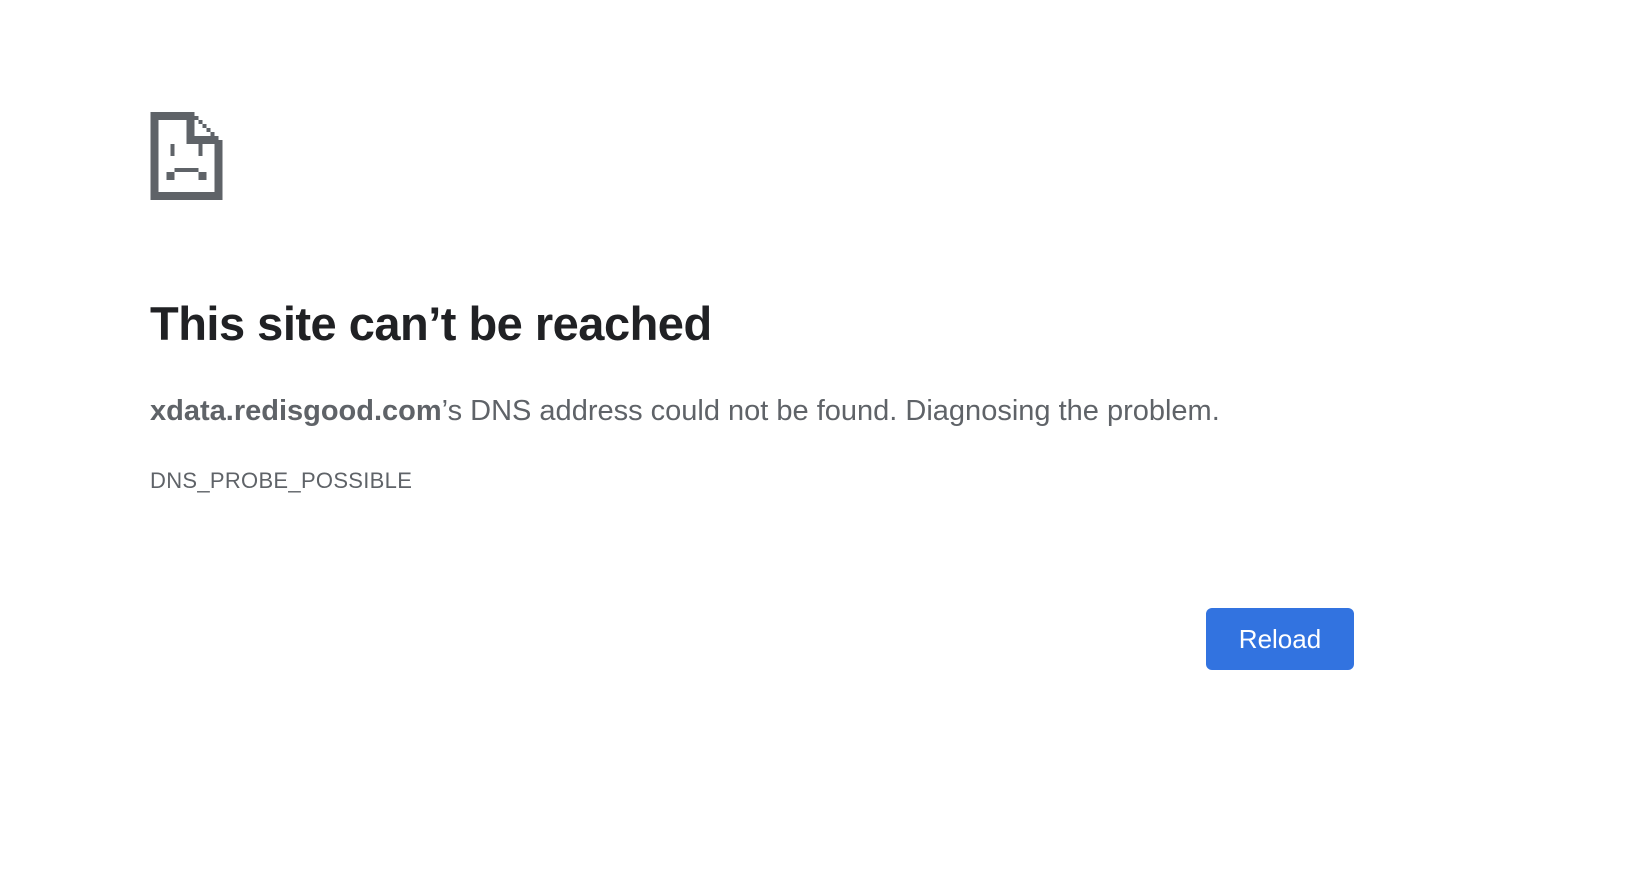 This screenshot has height=894, width=1652. What do you see at coordinates (431, 323) in the screenshot?
I see `error-heading: This site can’t be reached` at bounding box center [431, 323].